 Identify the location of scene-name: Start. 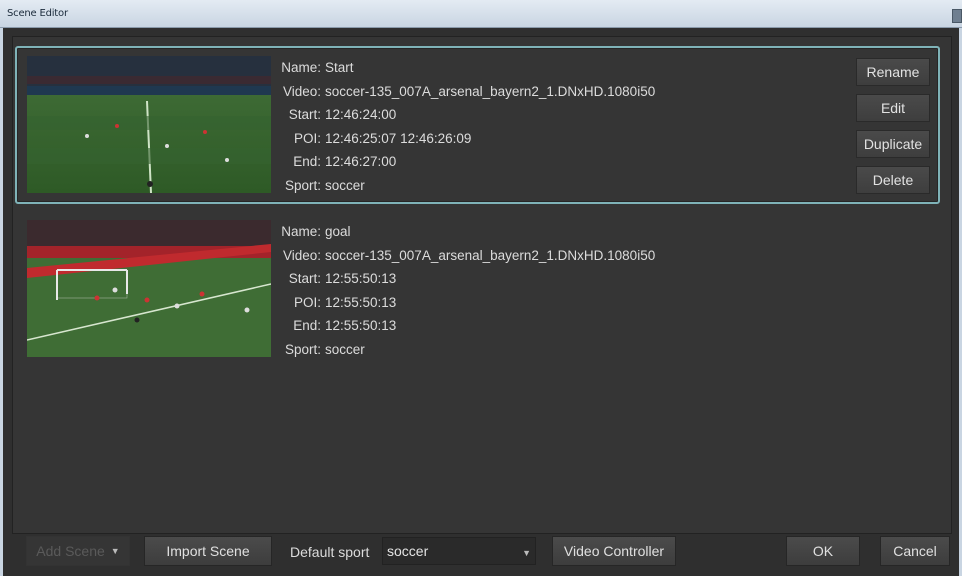
(339, 67).